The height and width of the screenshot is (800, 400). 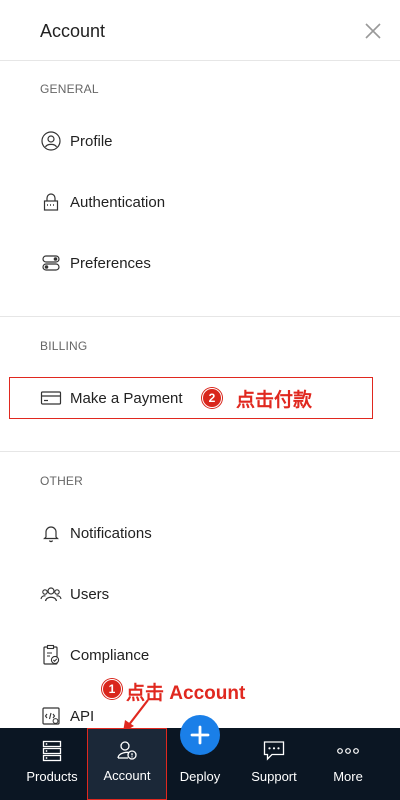 I want to click on menu-item-profile: Profile, so click(x=200, y=141).